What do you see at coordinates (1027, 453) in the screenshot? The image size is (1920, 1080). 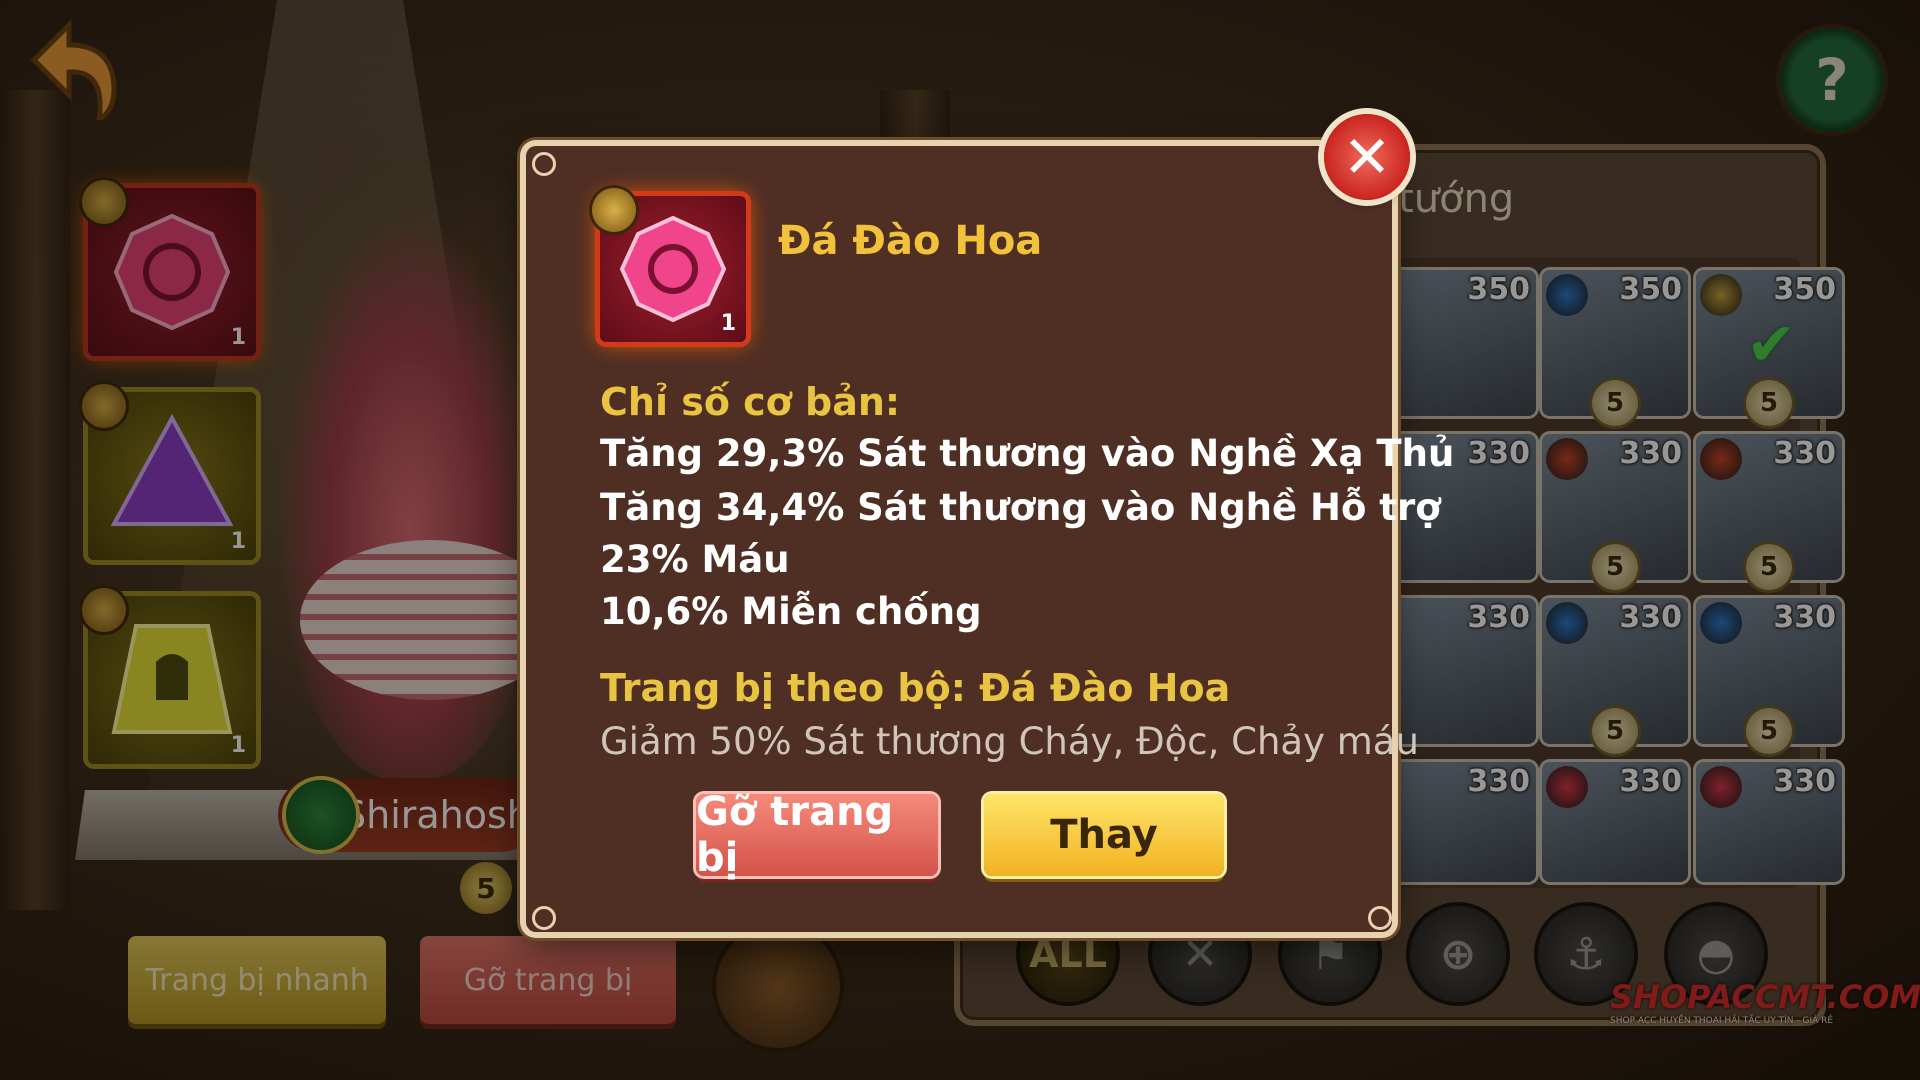 I see `stat-line: Tăng 29,3% Sát thương vào Nghề Xạ Thủ` at bounding box center [1027, 453].